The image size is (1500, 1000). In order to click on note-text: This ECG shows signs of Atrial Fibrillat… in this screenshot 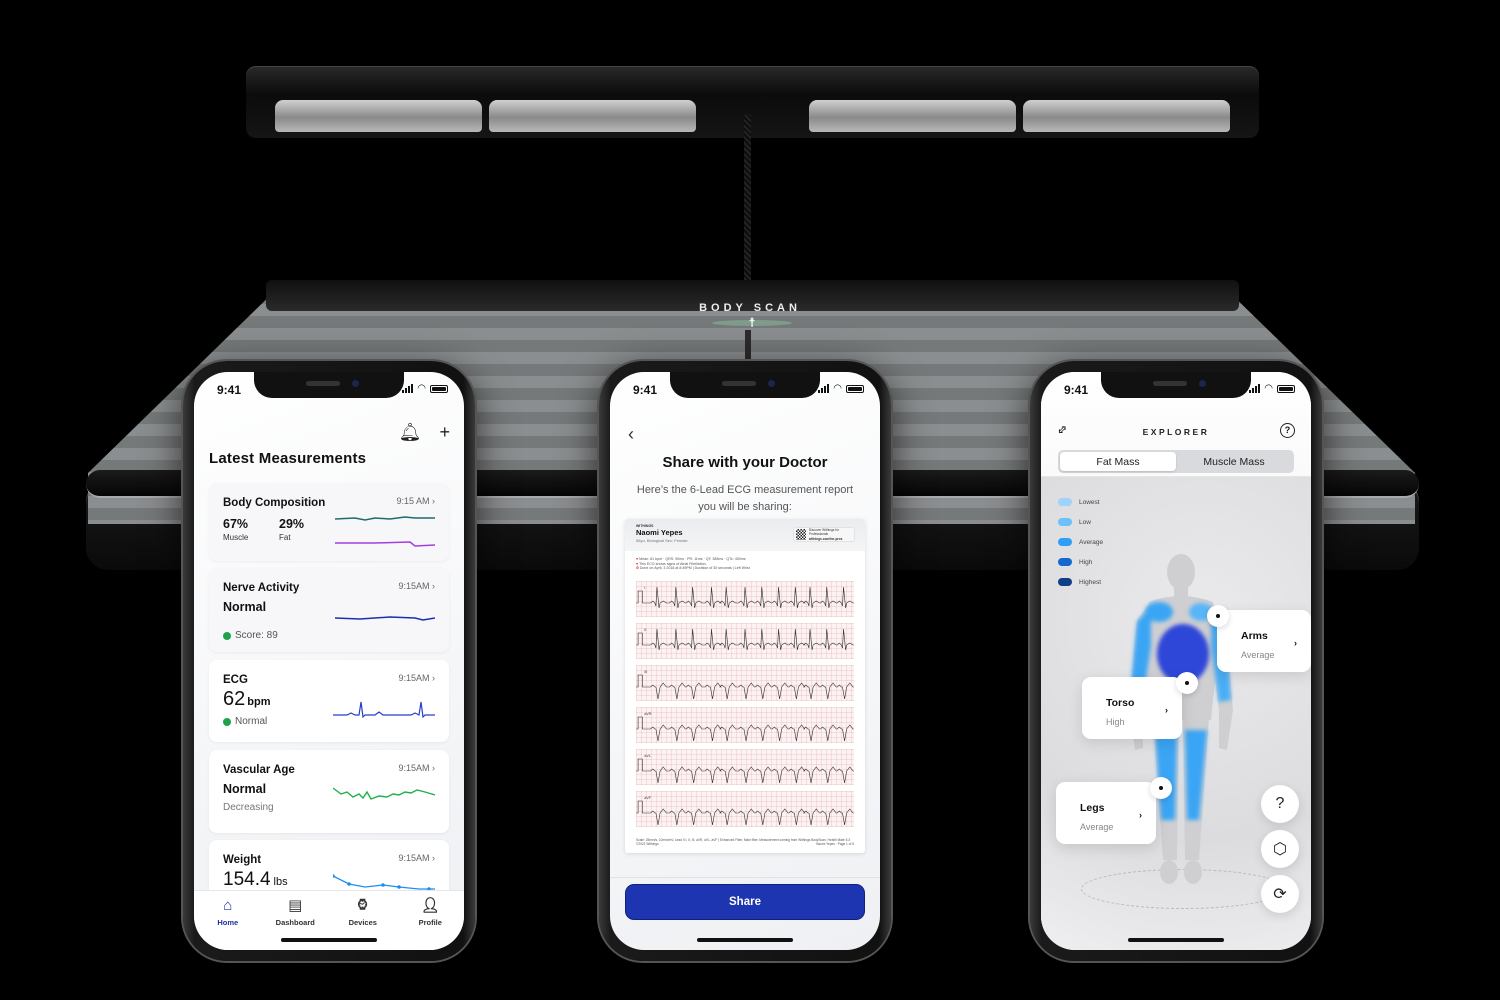, I will do `click(673, 563)`.